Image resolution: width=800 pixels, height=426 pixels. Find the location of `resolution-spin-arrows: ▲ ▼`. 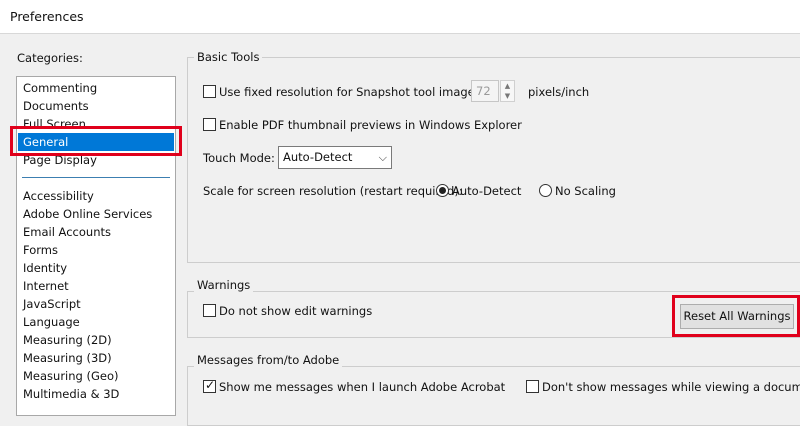

resolution-spin-arrows: ▲ ▼ is located at coordinates (507, 91).